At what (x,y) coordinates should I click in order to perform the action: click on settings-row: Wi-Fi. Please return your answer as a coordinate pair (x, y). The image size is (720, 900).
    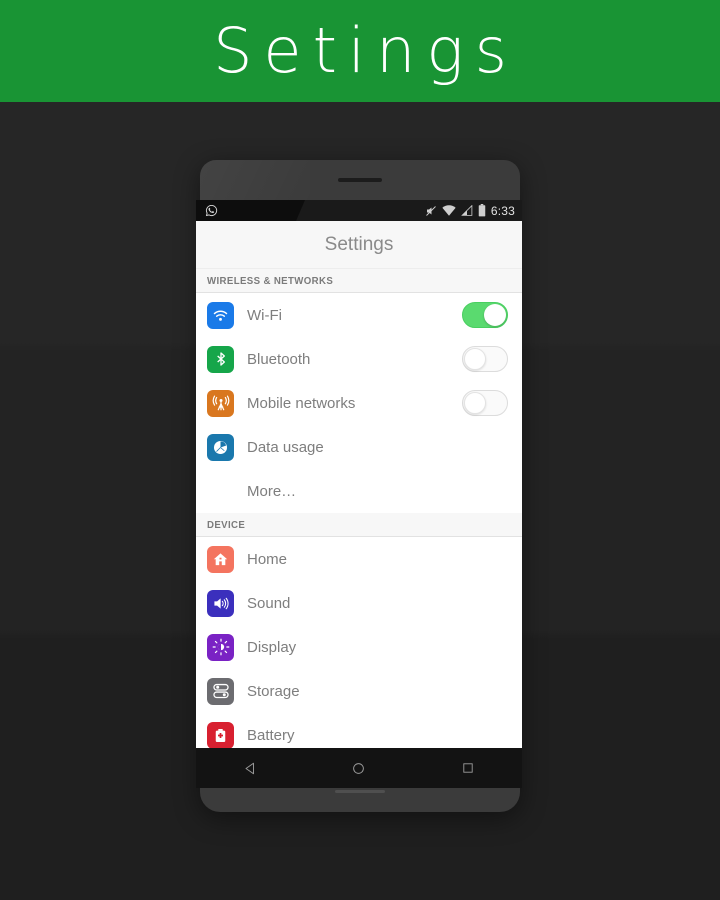
    Looking at the image, I should click on (359, 315).